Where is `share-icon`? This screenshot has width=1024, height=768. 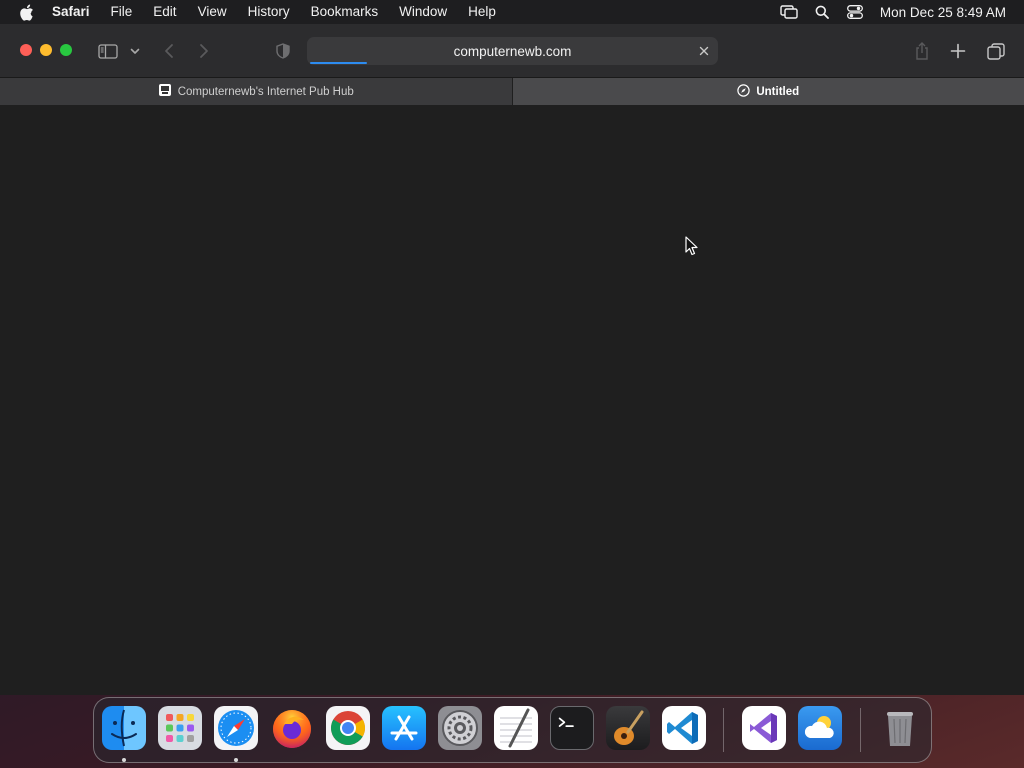
share-icon is located at coordinates (922, 51).